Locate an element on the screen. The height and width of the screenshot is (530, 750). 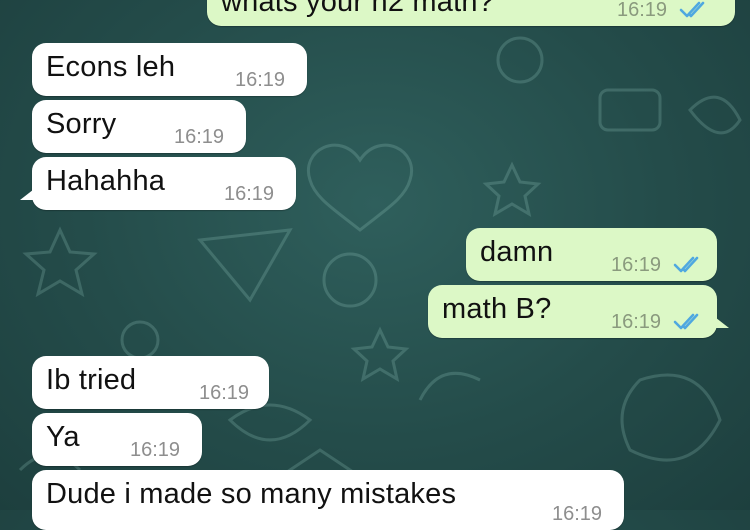
message-text: Dude i made so many mistakes is located at coordinates (251, 494).